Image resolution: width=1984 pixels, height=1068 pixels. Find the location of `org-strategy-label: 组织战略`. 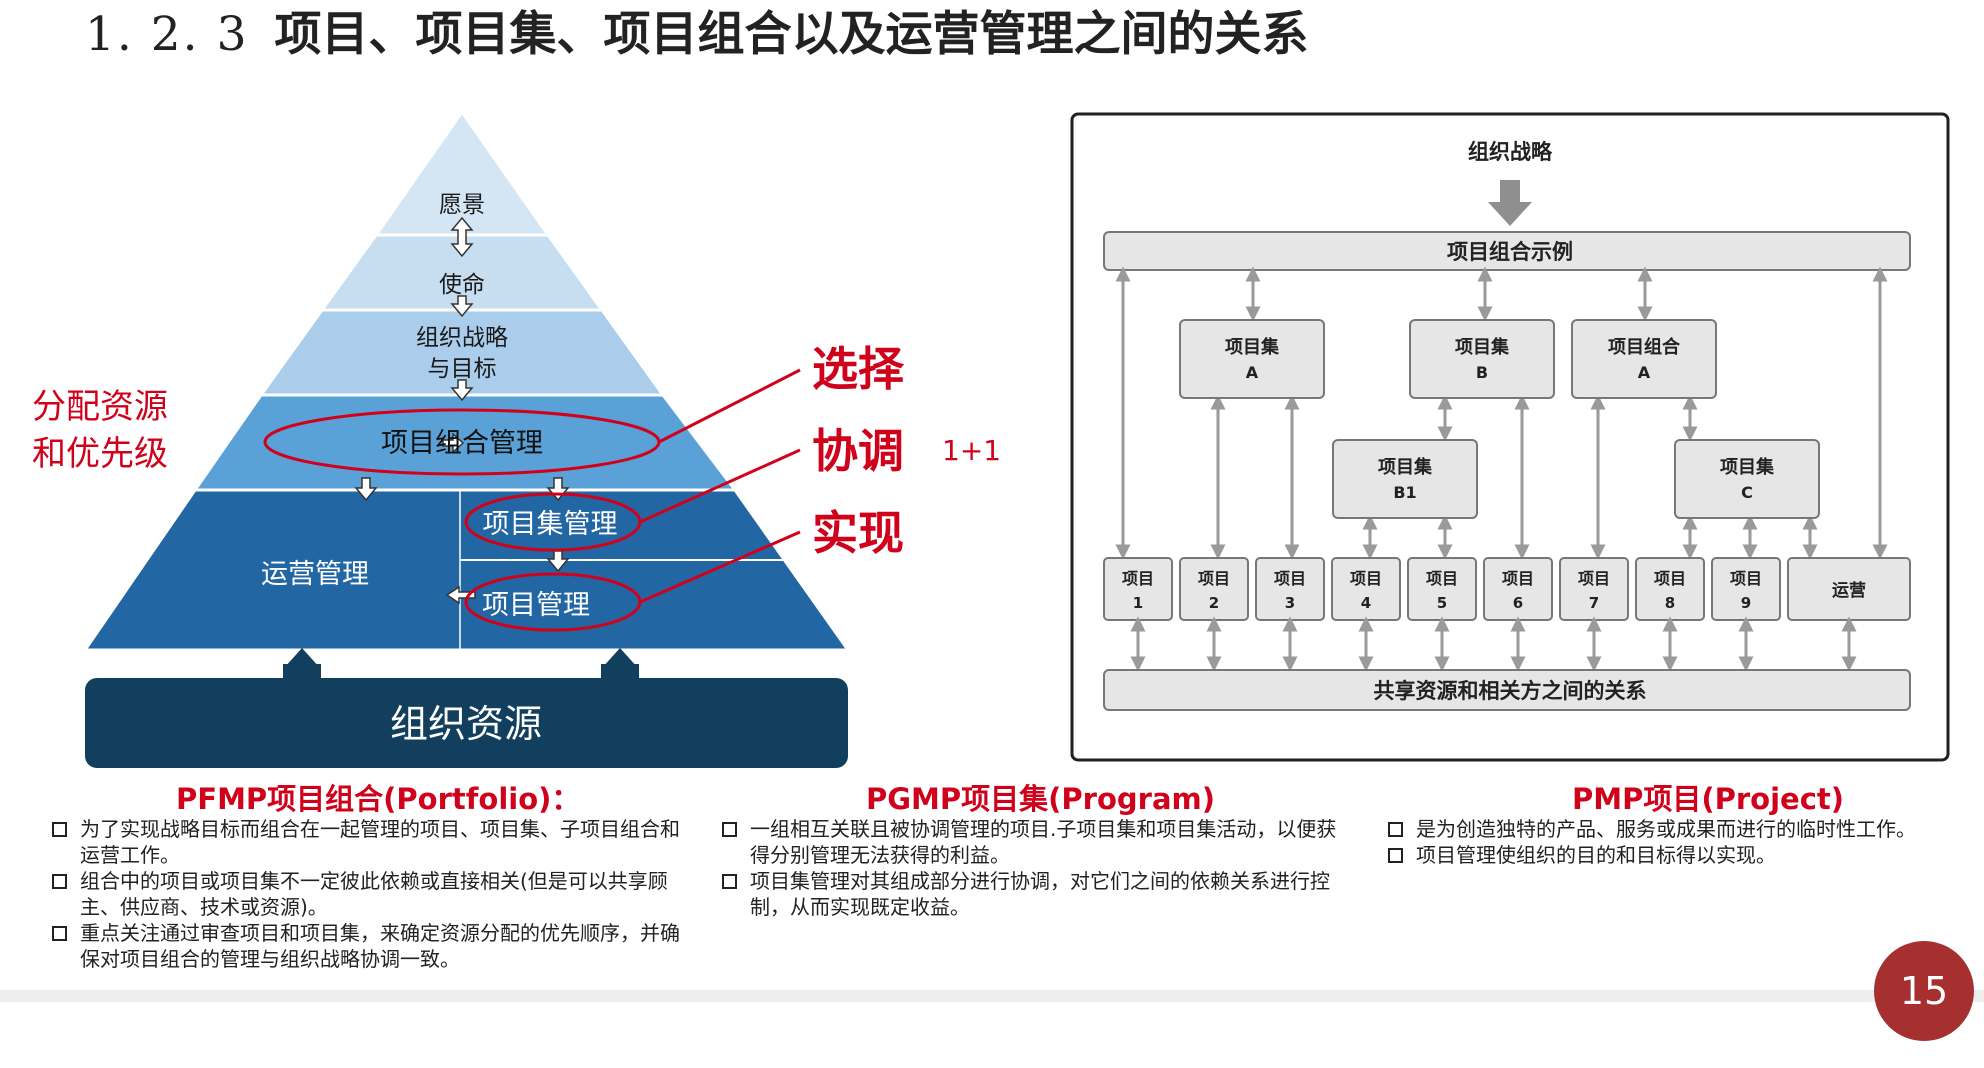

org-strategy-label: 组织战略 is located at coordinates (1510, 152).